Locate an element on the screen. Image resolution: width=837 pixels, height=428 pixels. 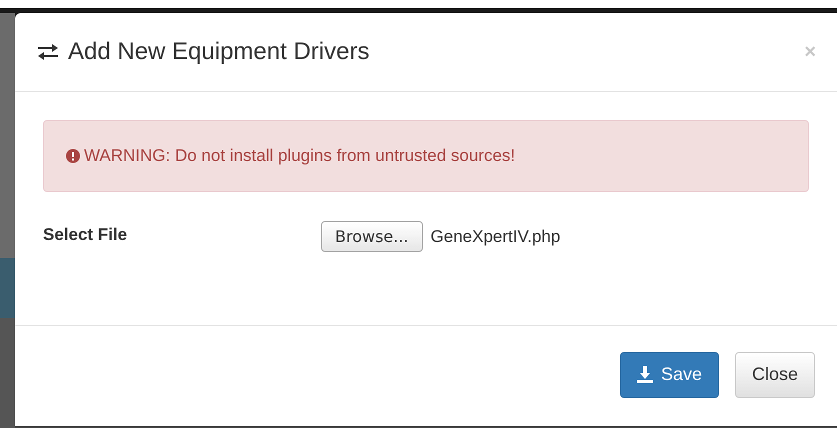
exchange-icon is located at coordinates (48, 52).